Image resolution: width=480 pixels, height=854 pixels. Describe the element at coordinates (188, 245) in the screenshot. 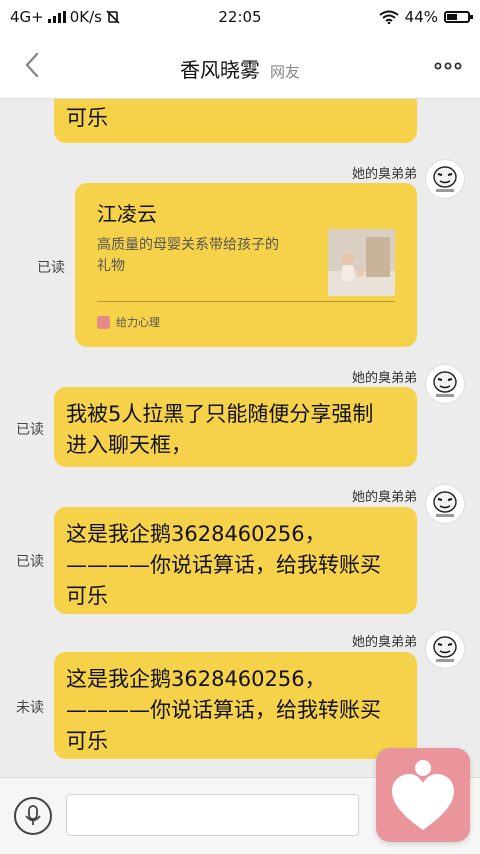

I see `card-desc-line: 高质量的母婴关系带给孩子的` at that location.